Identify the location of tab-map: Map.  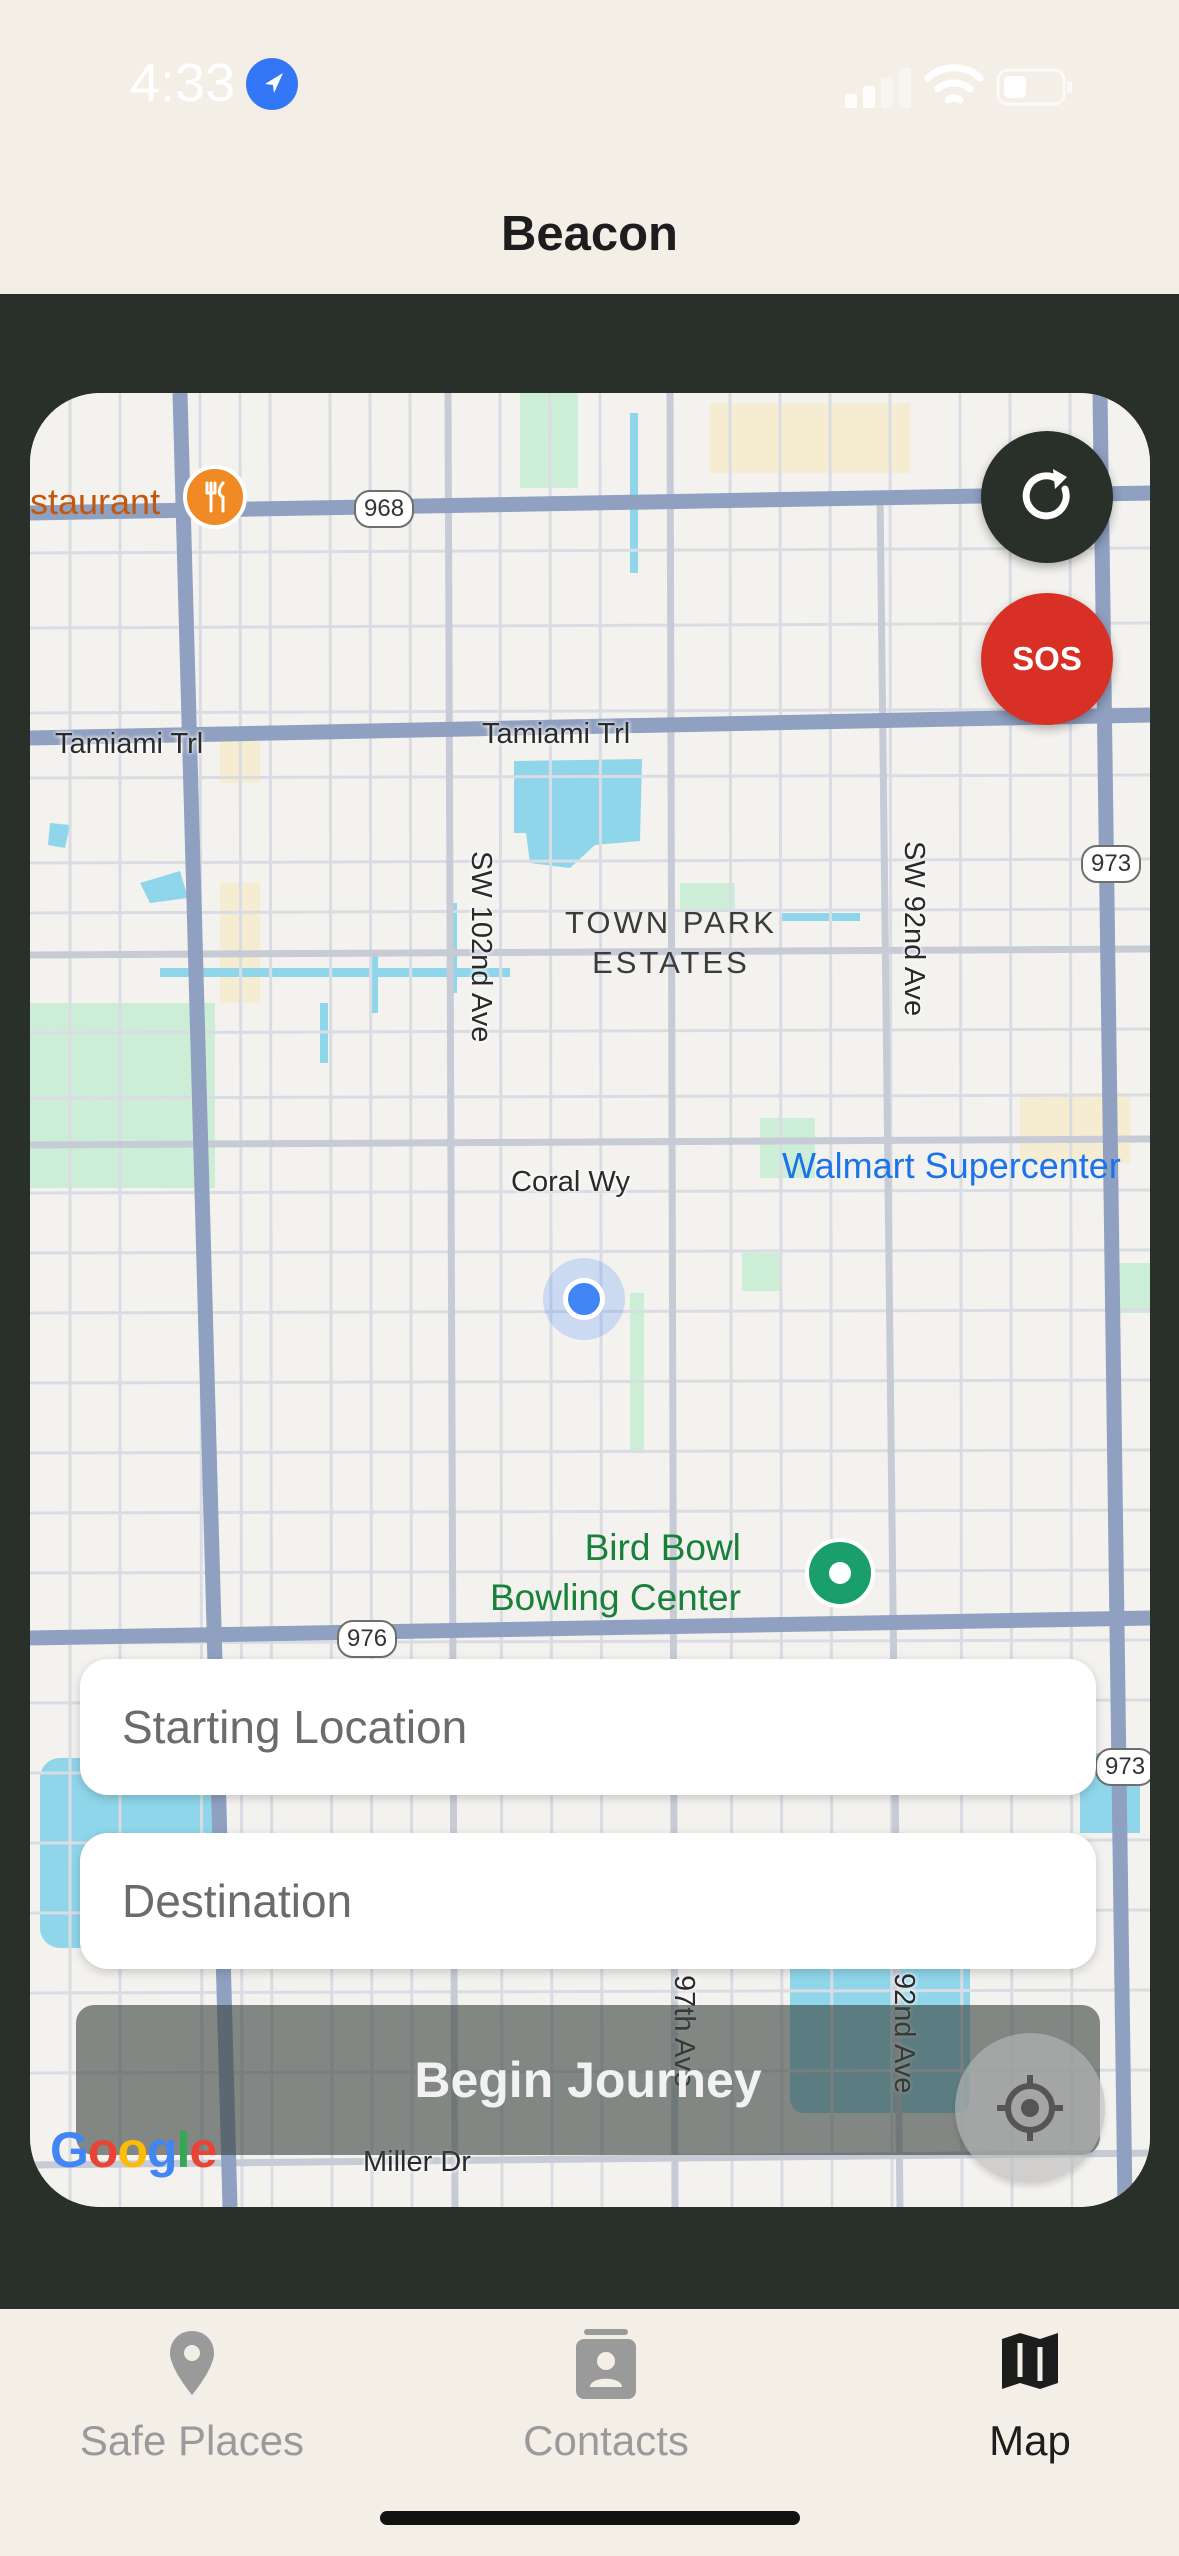
(1019, 2409).